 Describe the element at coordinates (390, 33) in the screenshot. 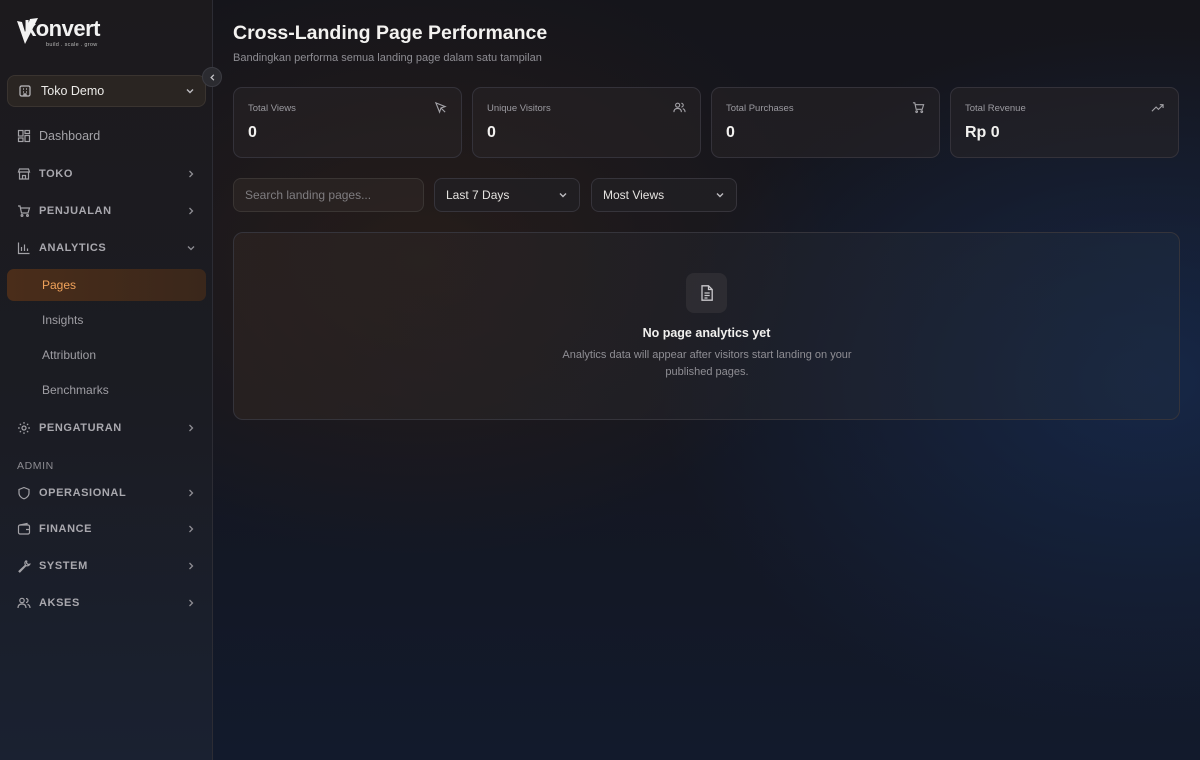

I see `page-title: Cross-Landing Page Performance` at that location.